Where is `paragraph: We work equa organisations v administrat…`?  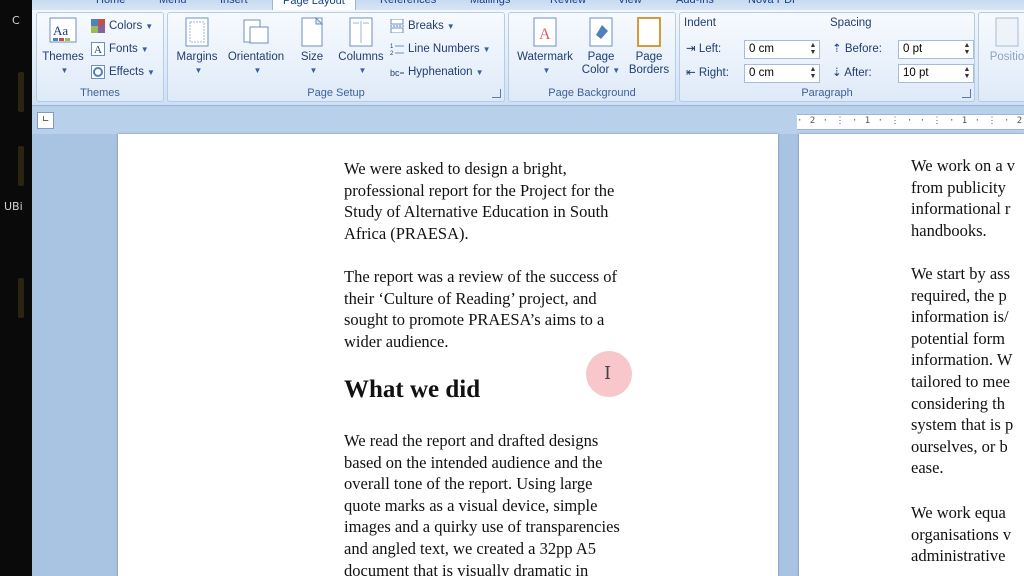 paragraph: We work equa organisations v administrat… is located at coordinates (961, 534).